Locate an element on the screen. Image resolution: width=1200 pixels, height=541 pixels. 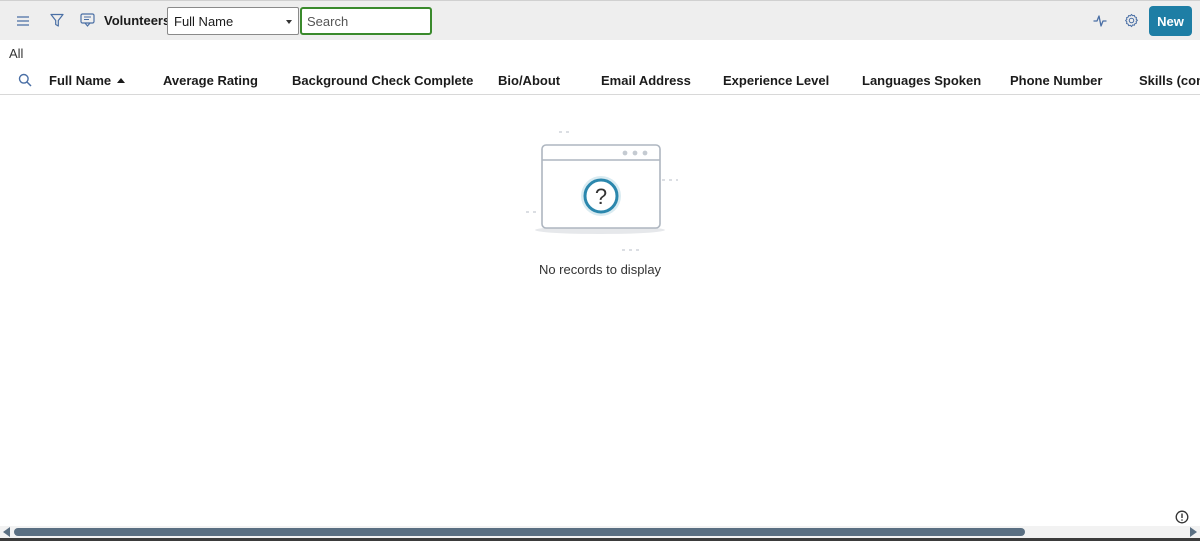
menu-icon is located at coordinates (23, 23).